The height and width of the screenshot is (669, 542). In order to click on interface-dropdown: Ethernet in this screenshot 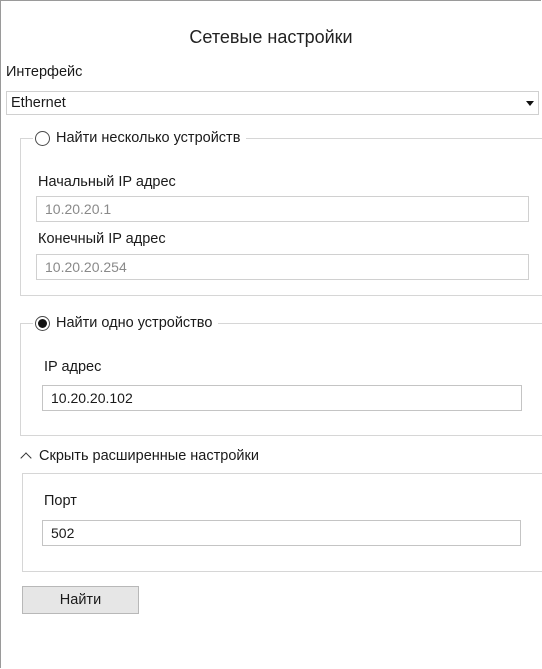, I will do `click(272, 103)`.